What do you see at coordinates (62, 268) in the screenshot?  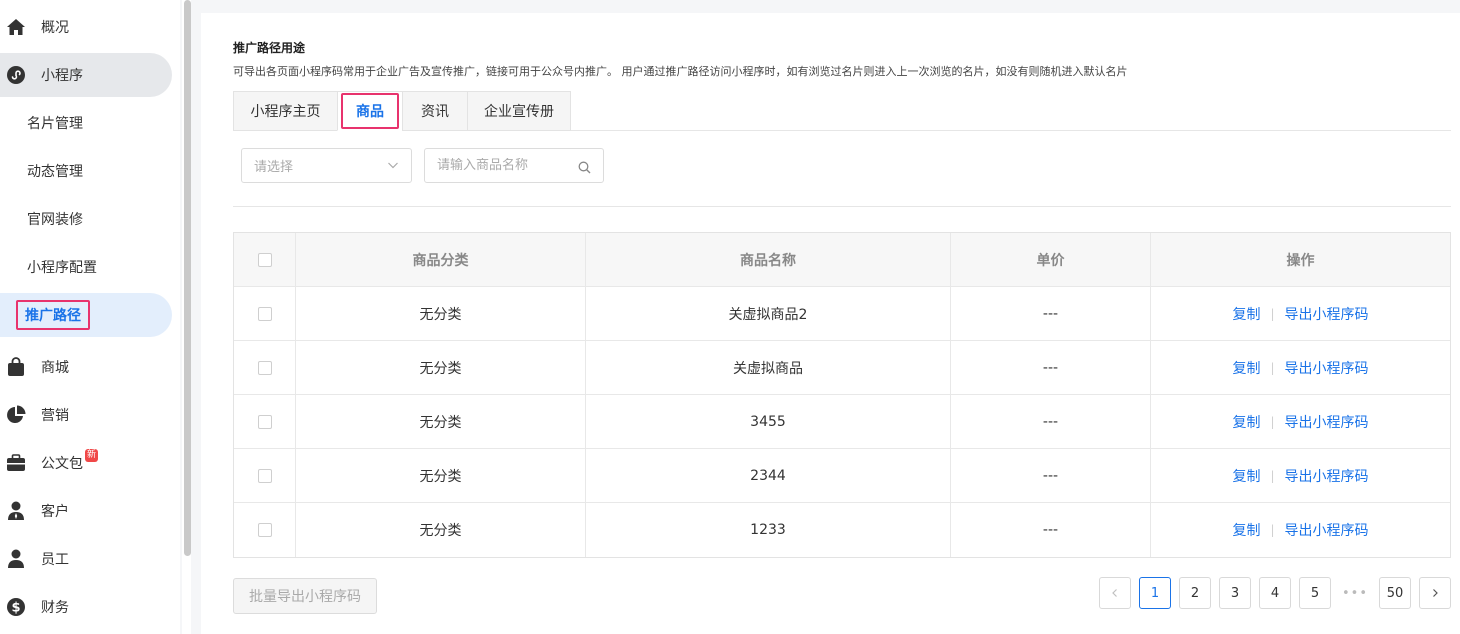 I see `sidebar-subitem-label: 小程序配置` at bounding box center [62, 268].